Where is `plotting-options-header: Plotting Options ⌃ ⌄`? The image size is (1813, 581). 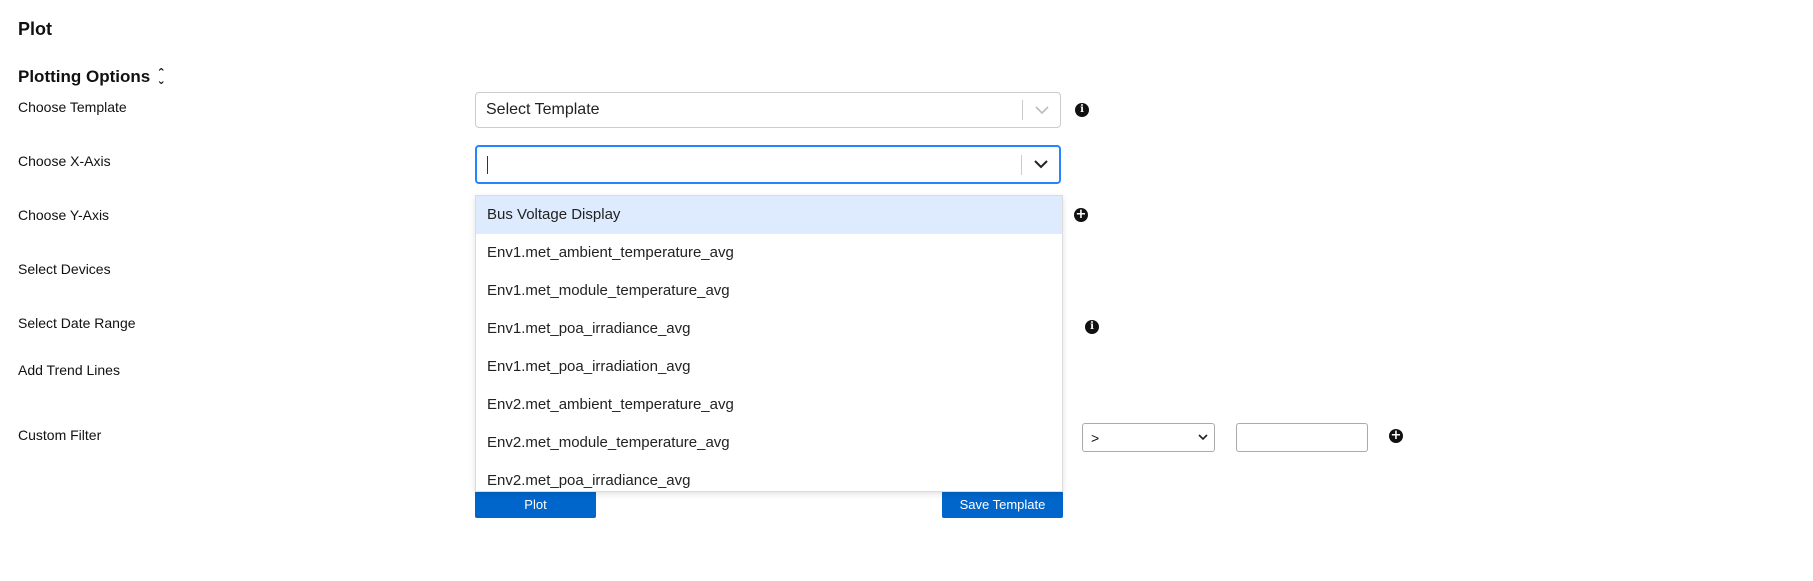
plotting-options-header: Plotting Options ⌃ ⌄ is located at coordinates (92, 77).